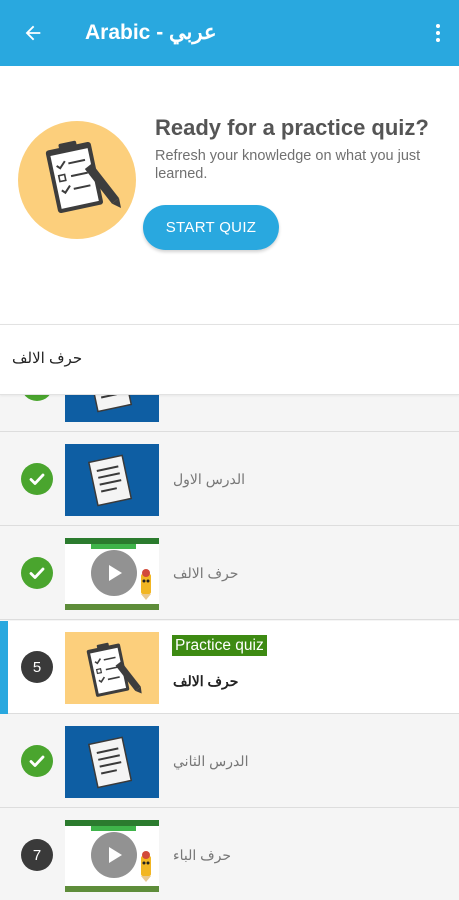  I want to click on quiz-thumbnail, so click(112, 668).